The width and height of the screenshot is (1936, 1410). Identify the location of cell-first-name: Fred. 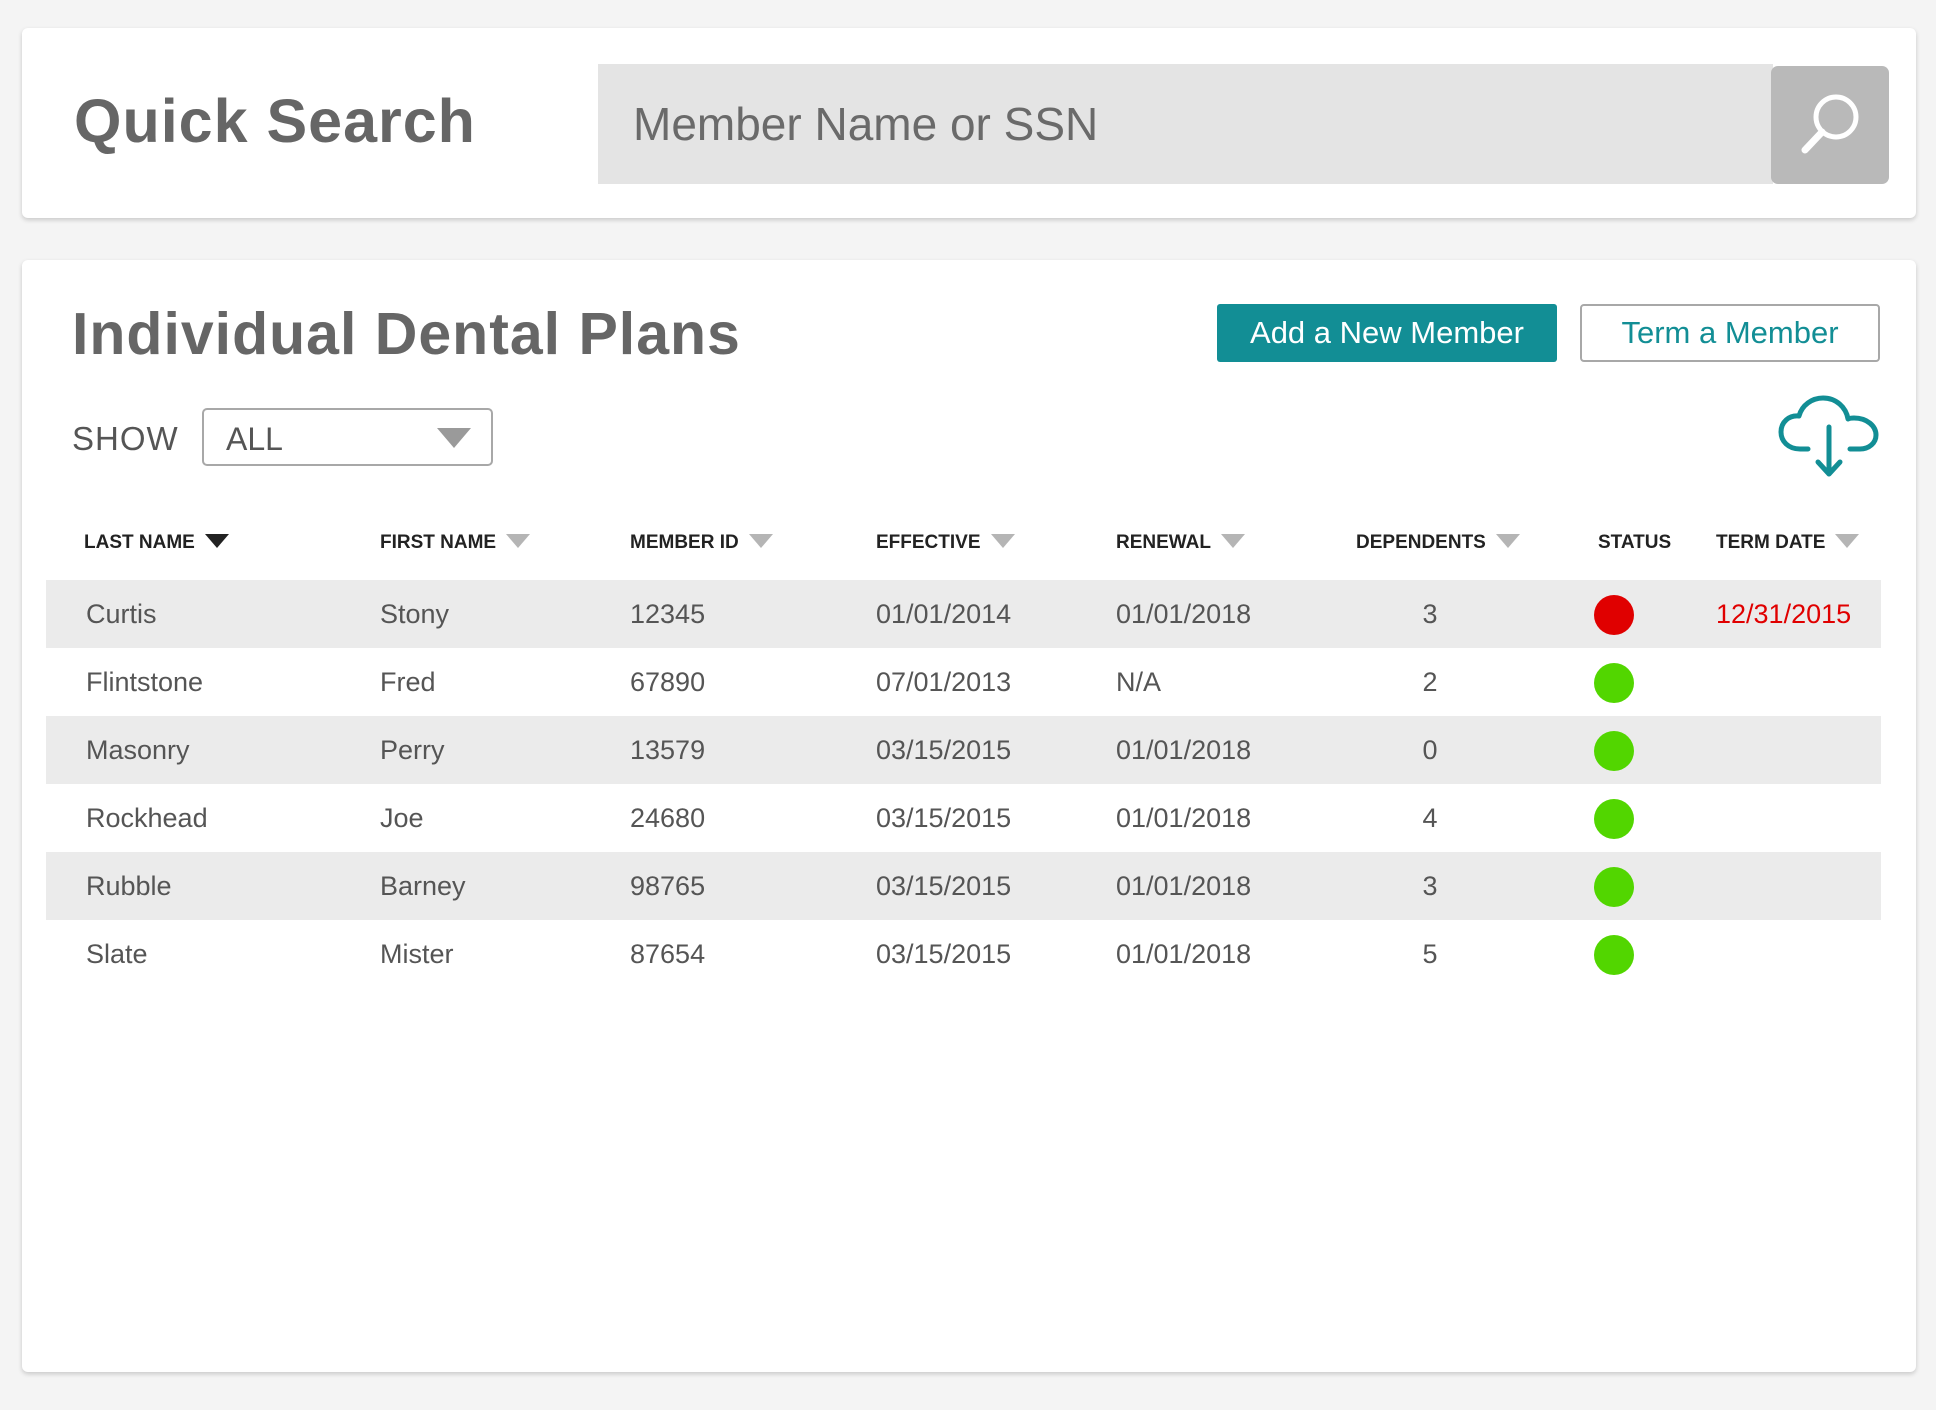
(408, 682).